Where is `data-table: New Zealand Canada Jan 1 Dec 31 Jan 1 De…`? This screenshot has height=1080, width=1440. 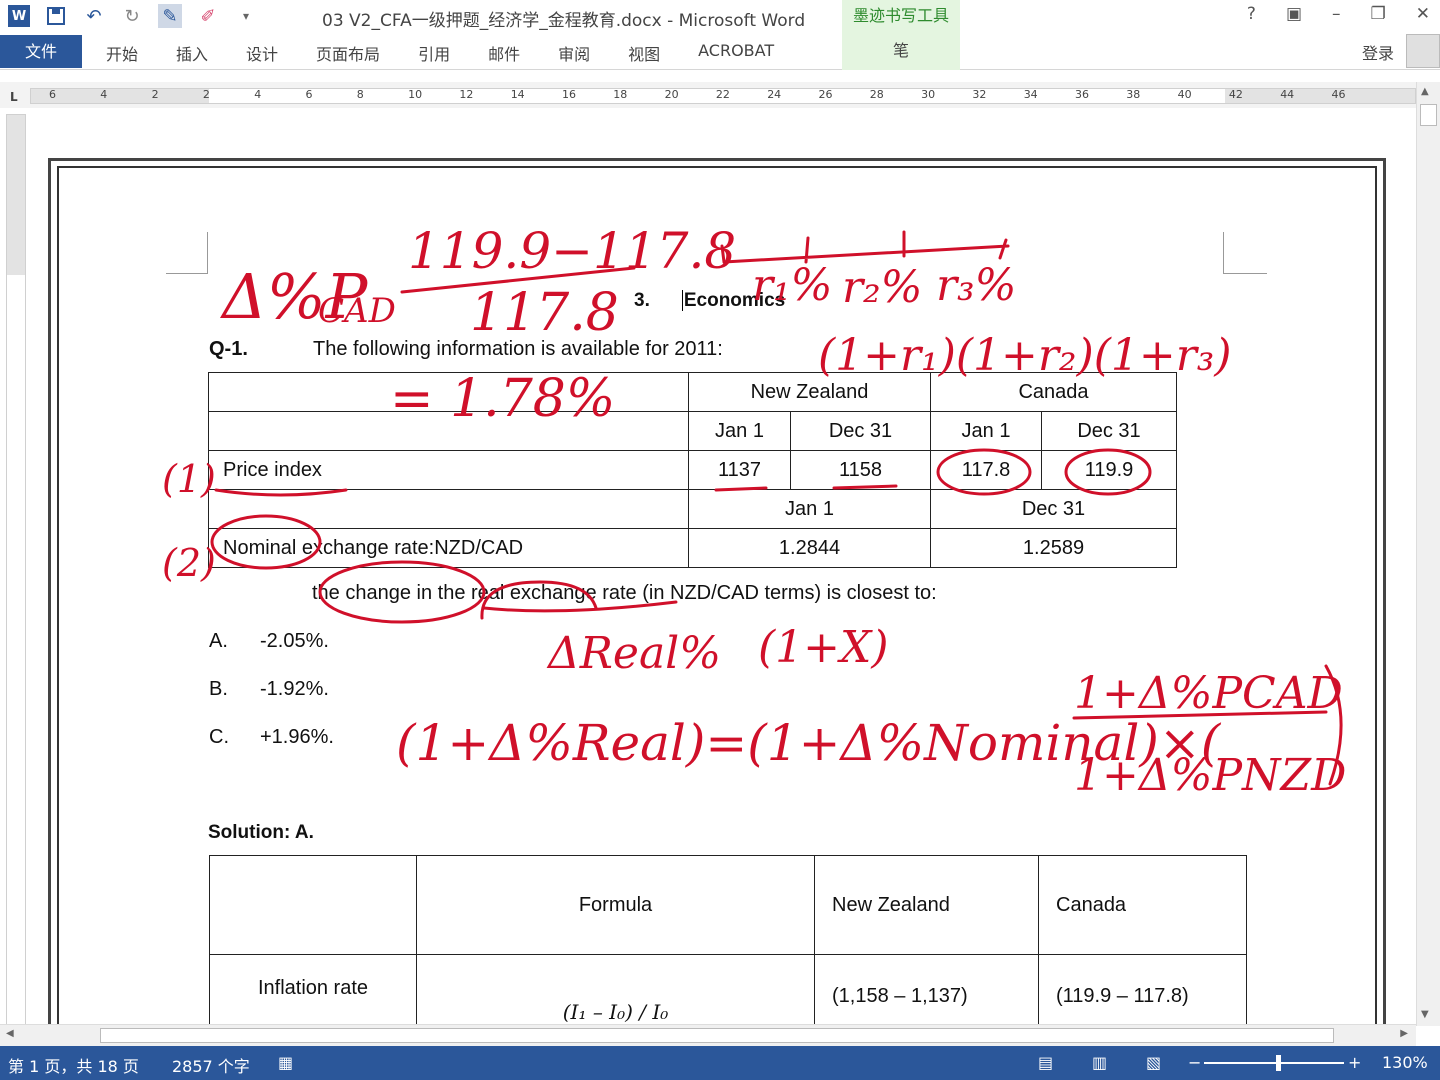 data-table: New Zealand Canada Jan 1 Dec 31 Jan 1 De… is located at coordinates (692, 470).